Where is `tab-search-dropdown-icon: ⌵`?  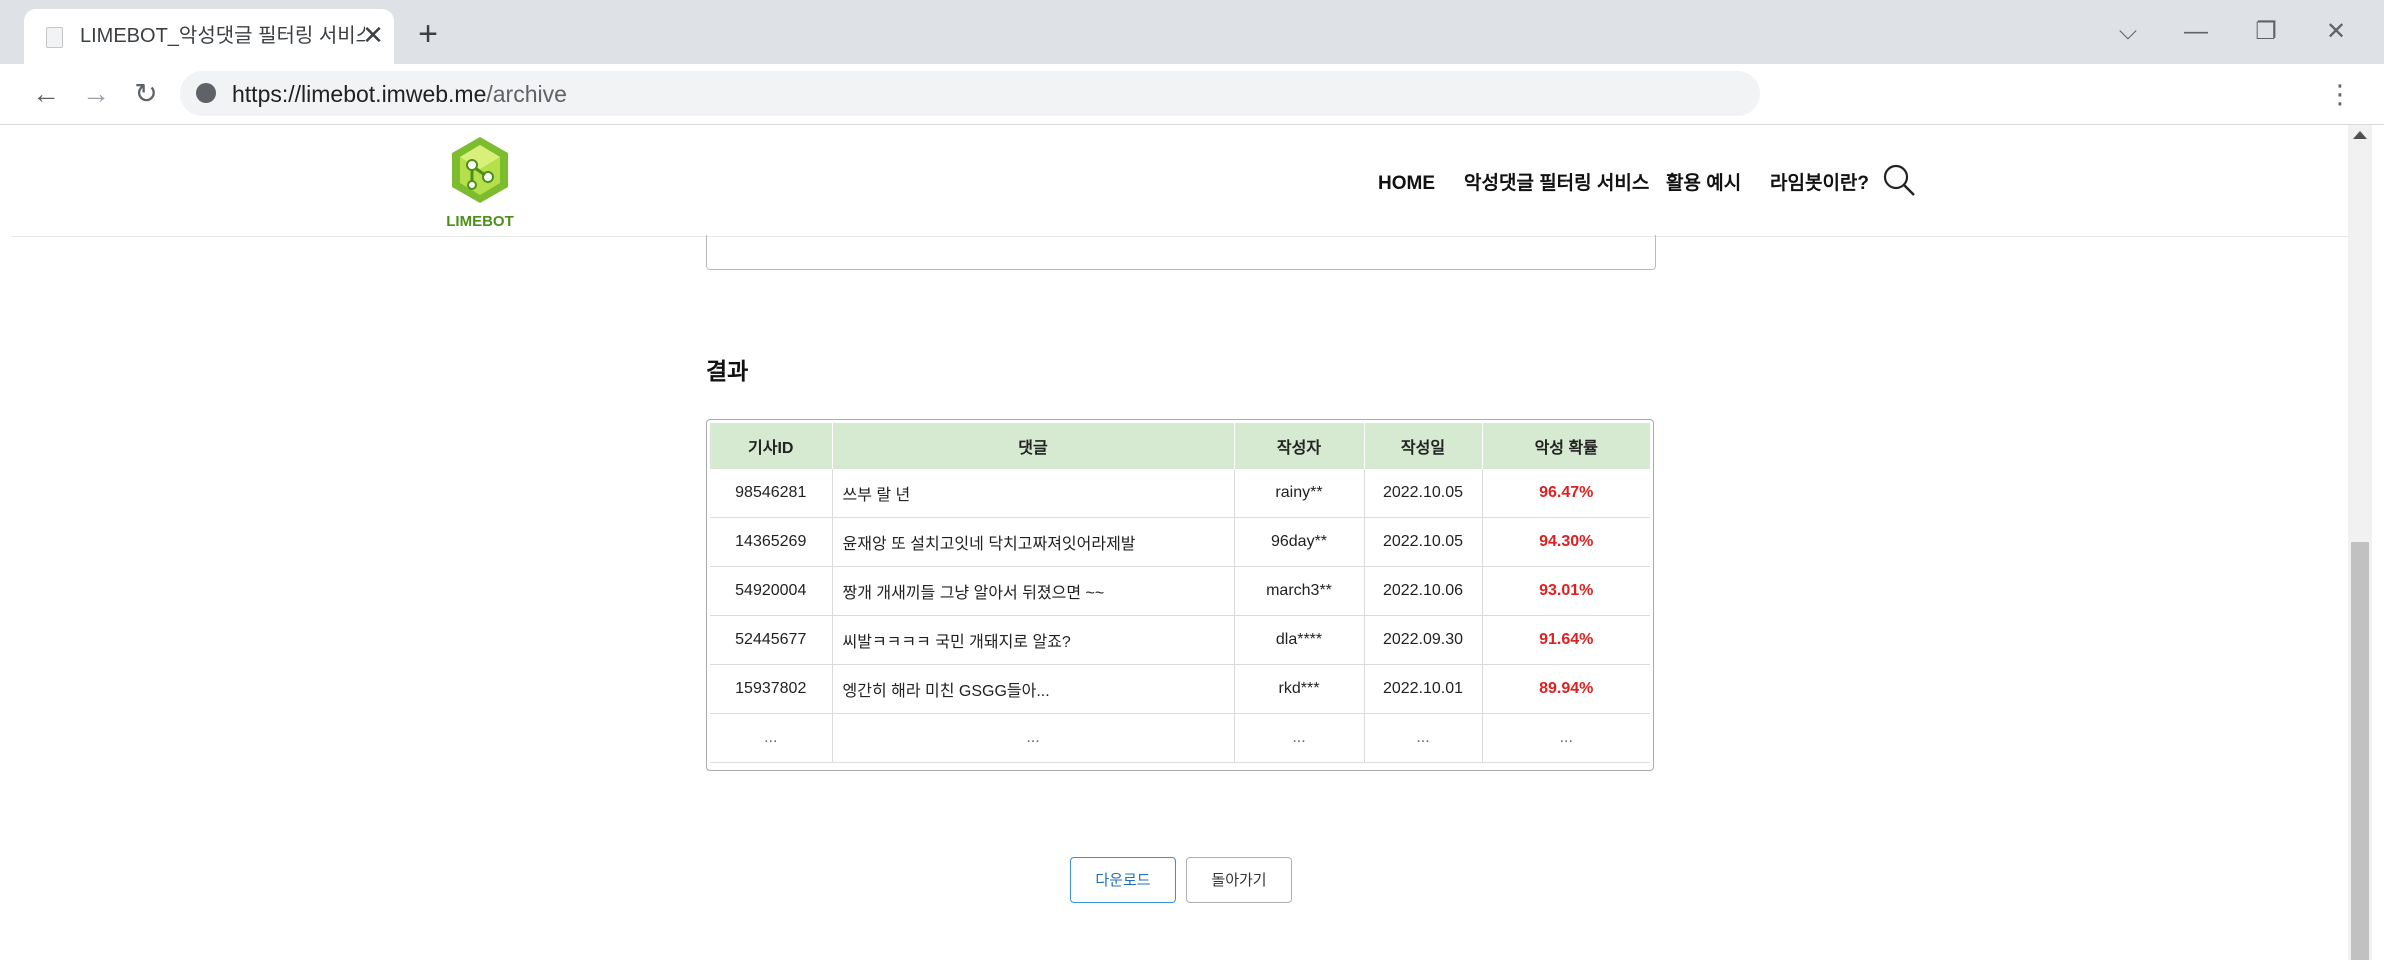
tab-search-dropdown-icon: ⌵ is located at coordinates (2128, 32).